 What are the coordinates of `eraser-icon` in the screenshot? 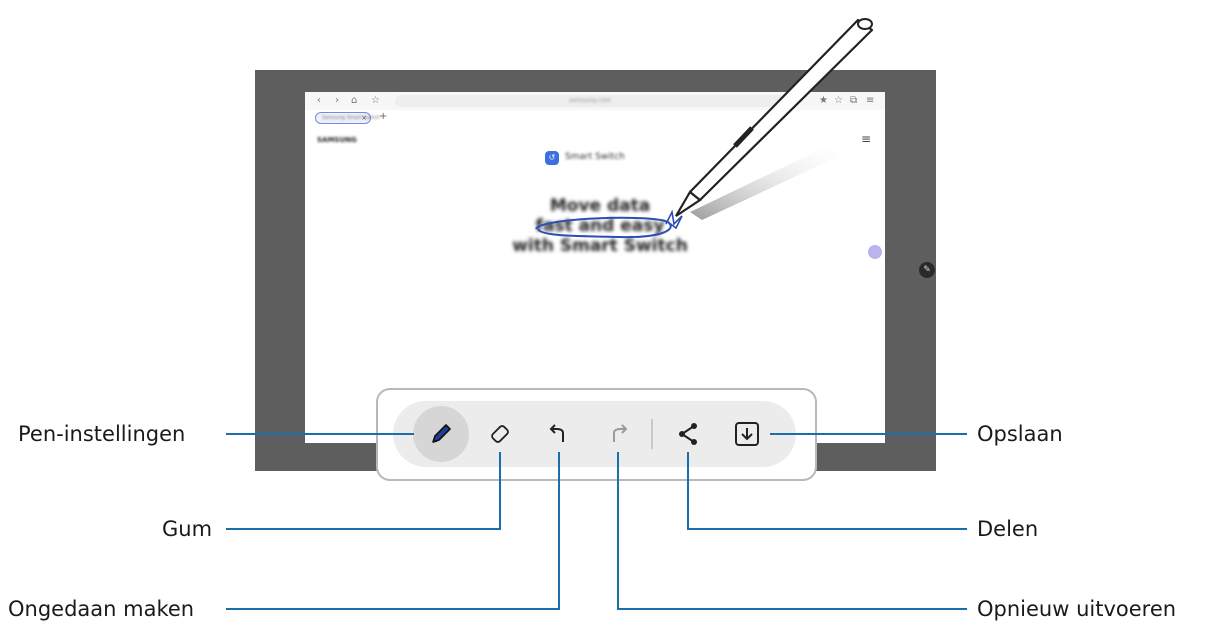 It's located at (500, 434).